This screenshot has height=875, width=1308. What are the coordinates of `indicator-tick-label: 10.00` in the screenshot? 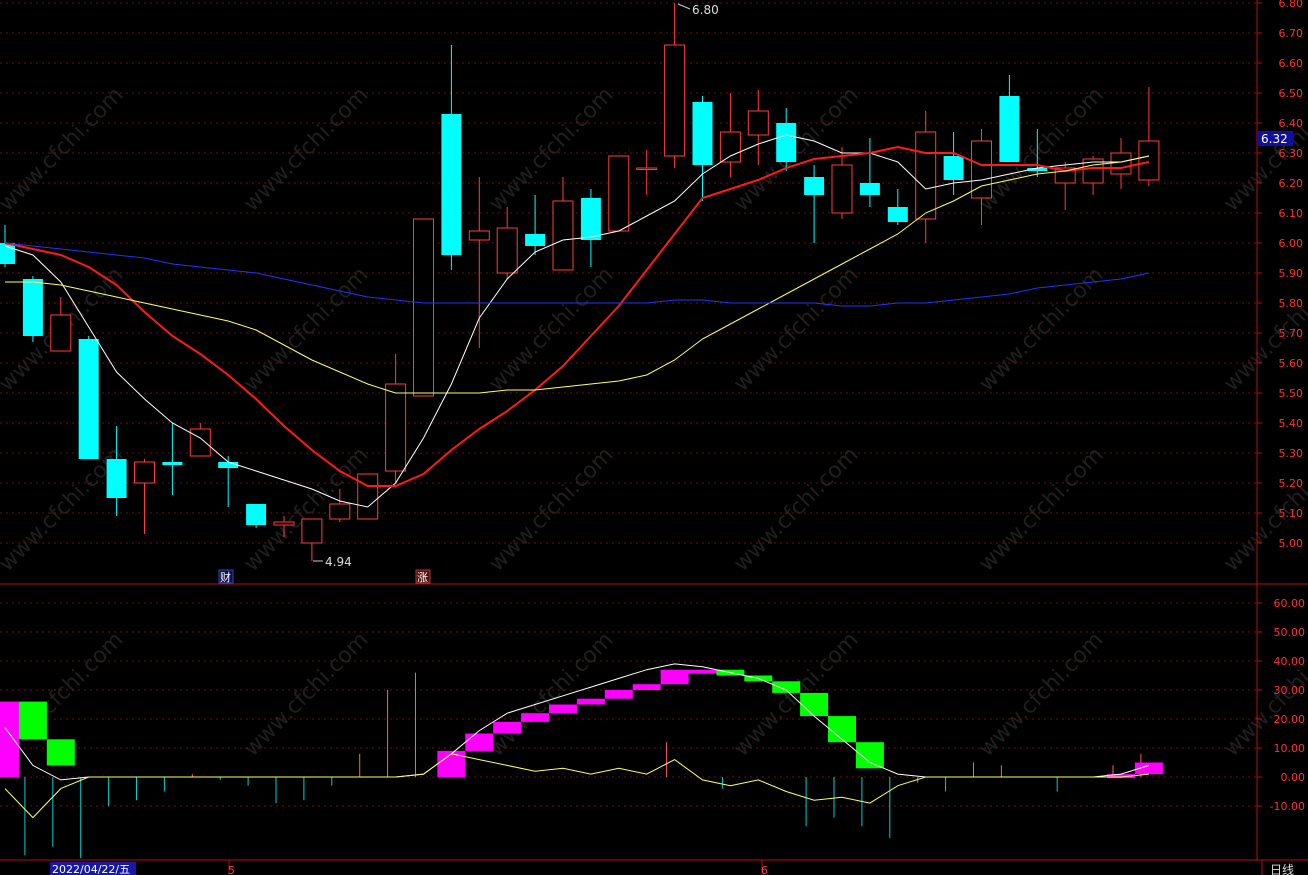 It's located at (1290, 748).